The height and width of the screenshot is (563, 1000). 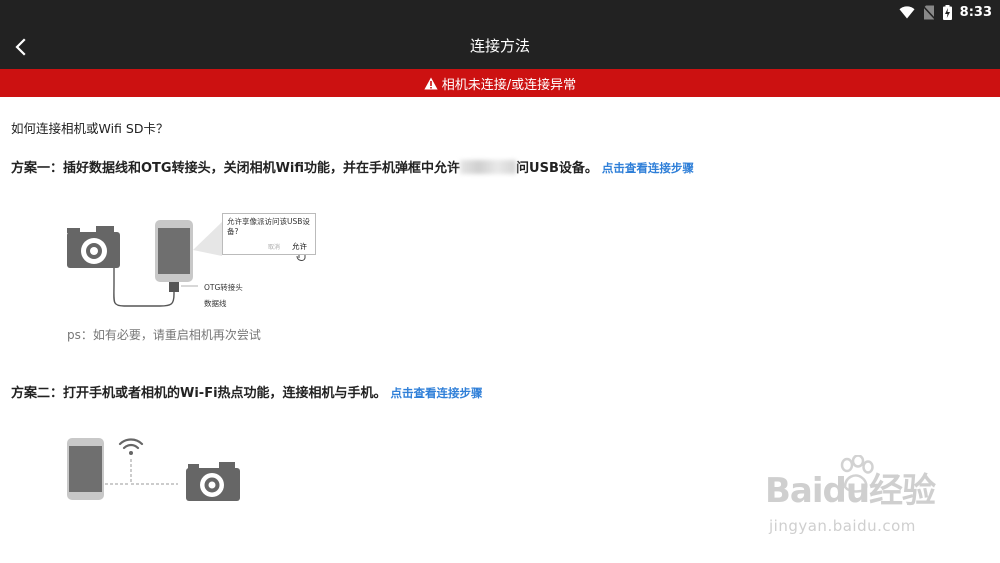 What do you see at coordinates (850, 491) in the screenshot?
I see `watermark-logo-text: Baidu经验` at bounding box center [850, 491].